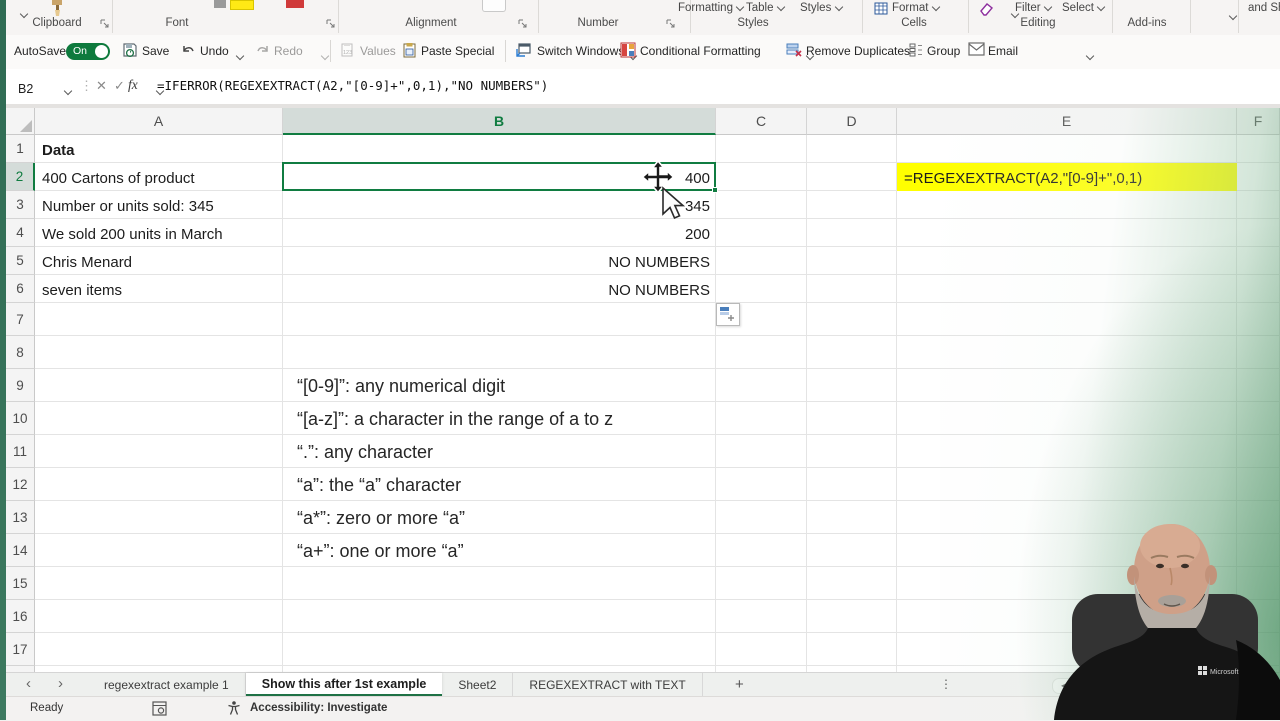 This screenshot has height=721, width=1280. Describe the element at coordinates (234, 708) in the screenshot. I see `accessibility-icon` at that location.